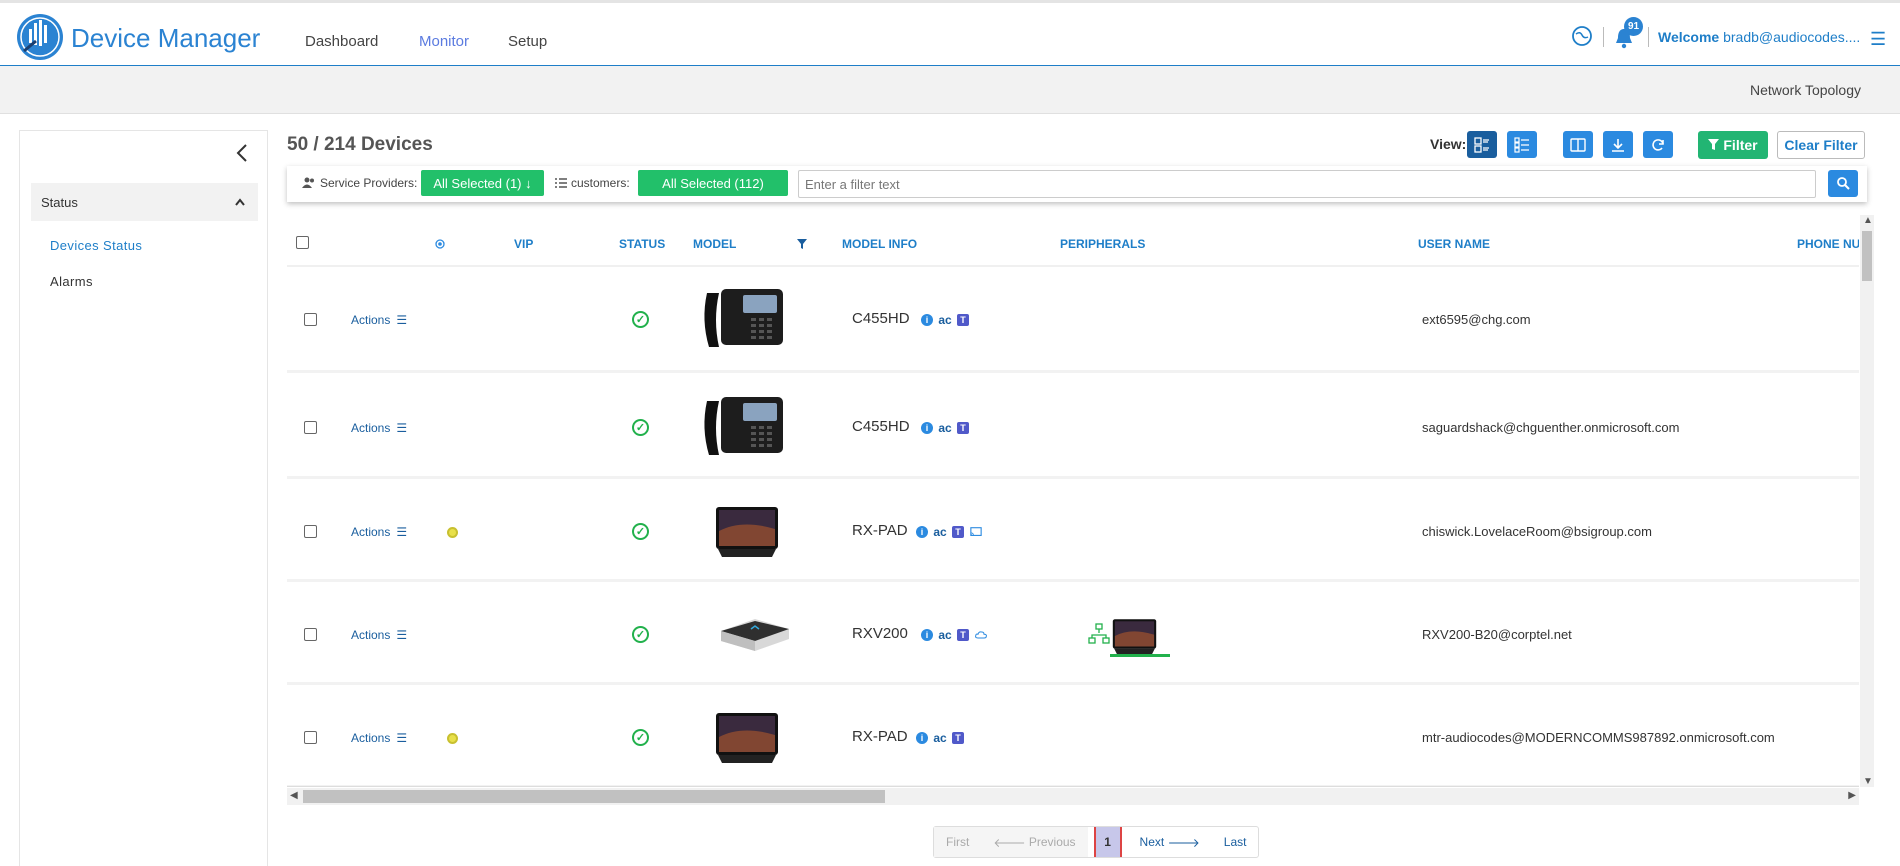 The height and width of the screenshot is (866, 1900). What do you see at coordinates (1307, 184) in the screenshot?
I see `filter-text-input` at bounding box center [1307, 184].